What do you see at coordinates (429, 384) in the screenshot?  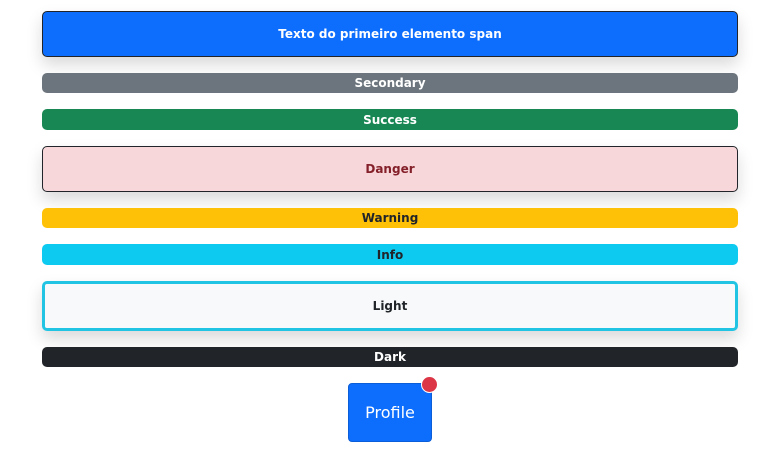 I see `notification-dot` at bounding box center [429, 384].